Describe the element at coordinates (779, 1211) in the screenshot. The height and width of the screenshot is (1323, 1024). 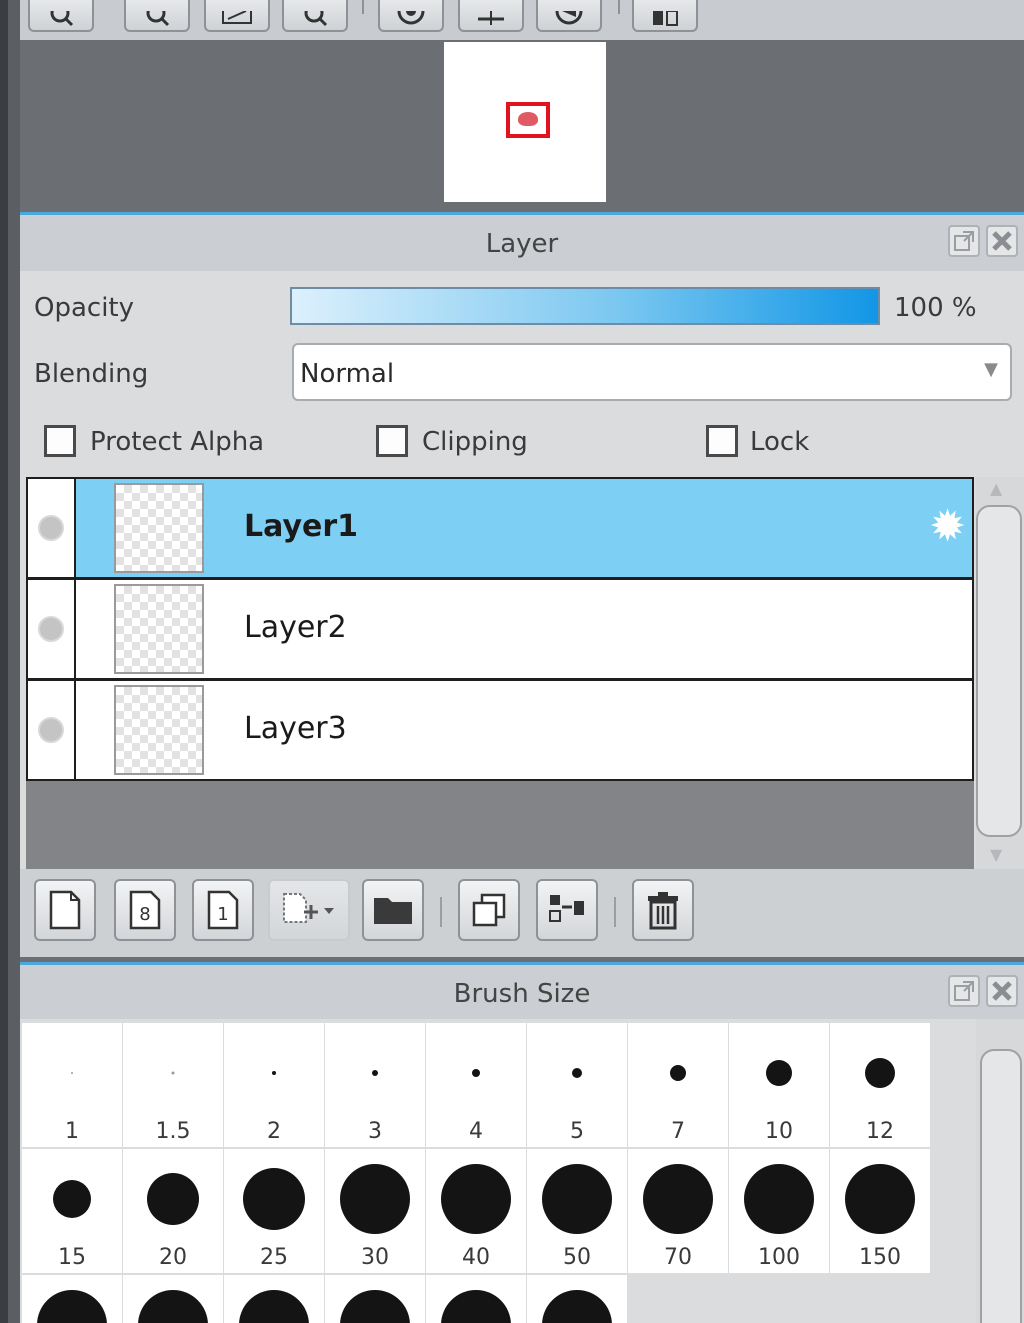
I see `brush-size-cell: 100` at that location.